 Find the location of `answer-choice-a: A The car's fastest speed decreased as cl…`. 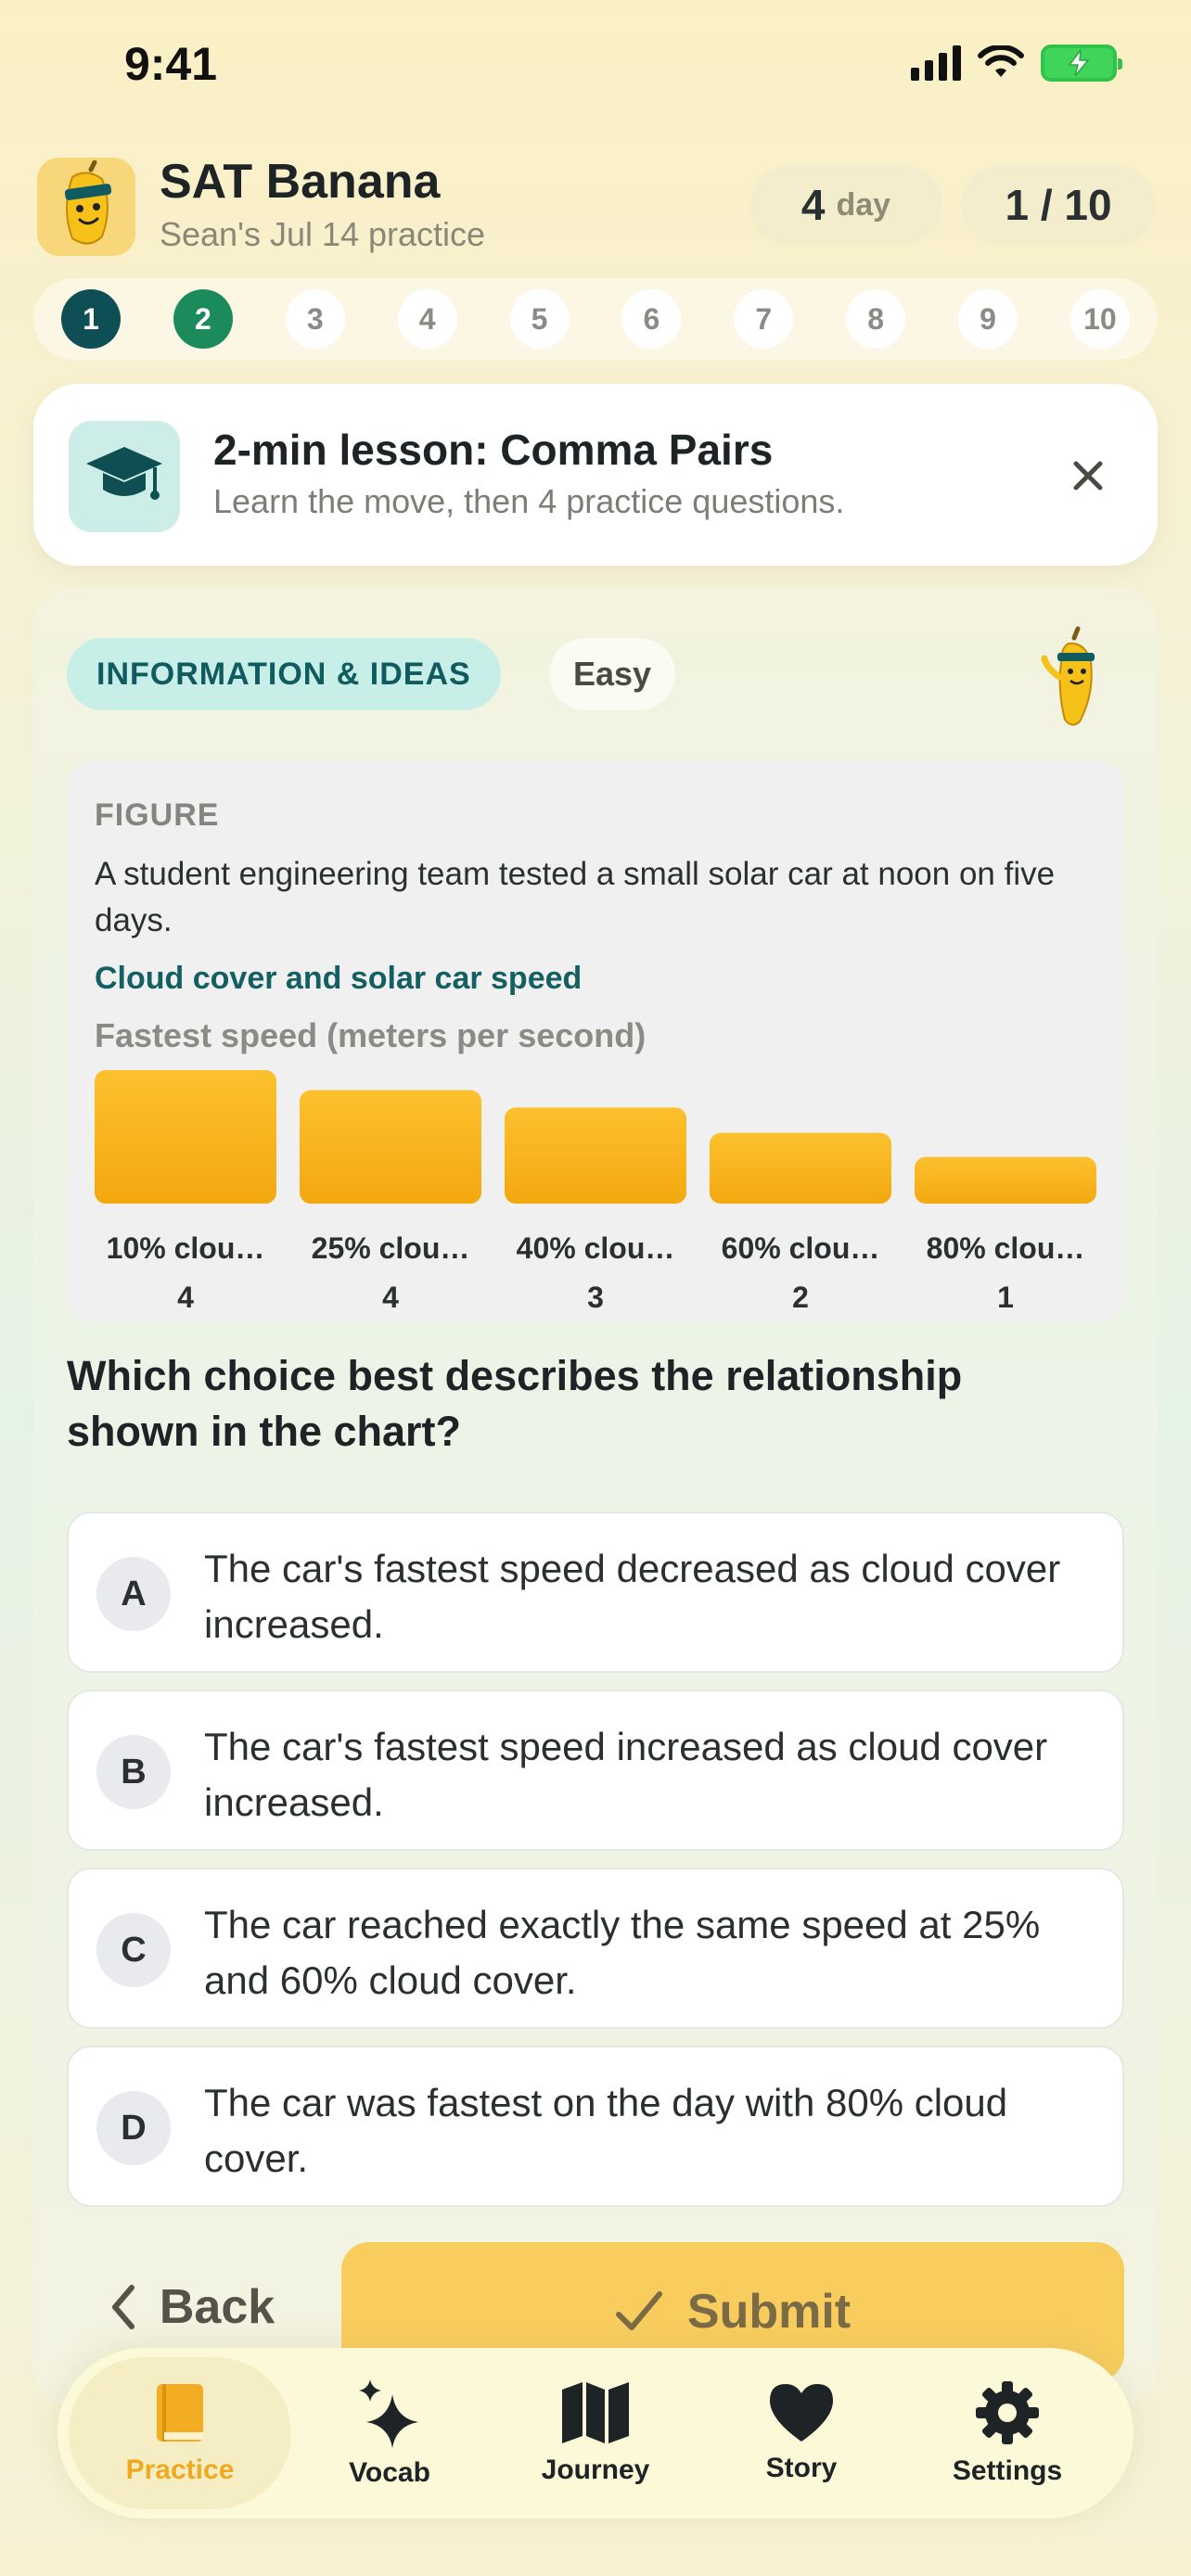

answer-choice-a: A The car's fastest speed decreased as cl… is located at coordinates (595, 1592).